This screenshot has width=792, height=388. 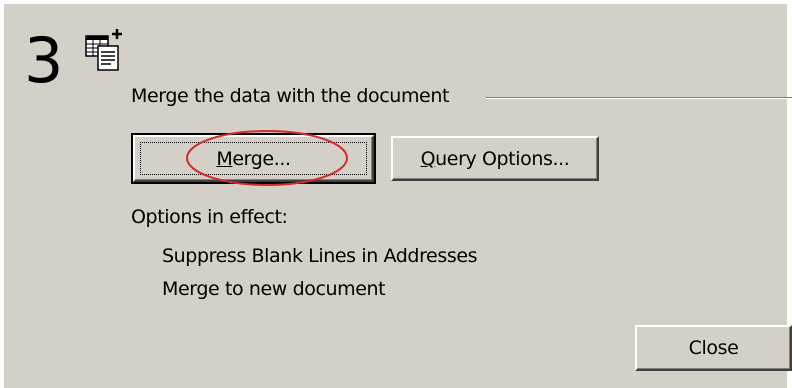 I want to click on merge-mnemonic: M, so click(x=224, y=158).